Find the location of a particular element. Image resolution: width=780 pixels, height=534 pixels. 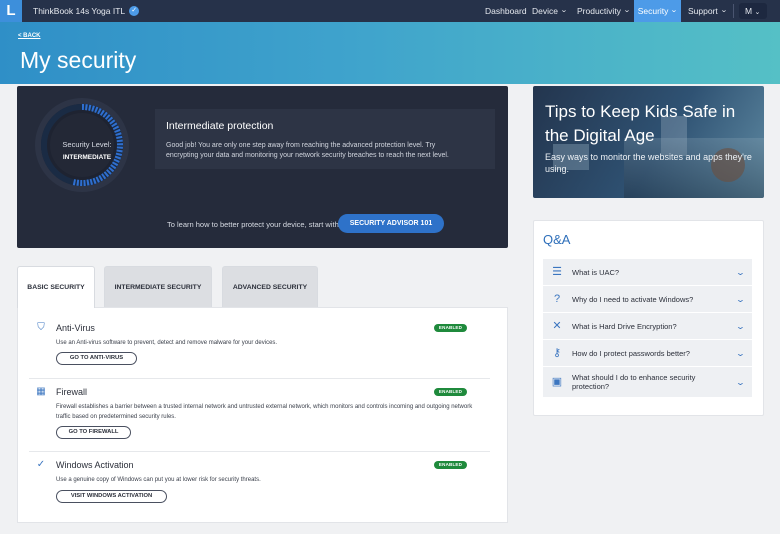

qa-item-uac: ☰ What is UAC? ⌄ is located at coordinates (647, 272).